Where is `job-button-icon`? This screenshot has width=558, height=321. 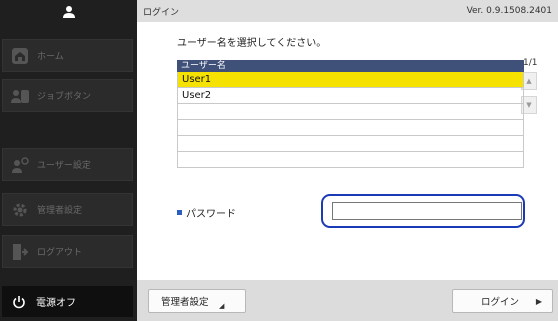
job-button-icon is located at coordinates (20, 96).